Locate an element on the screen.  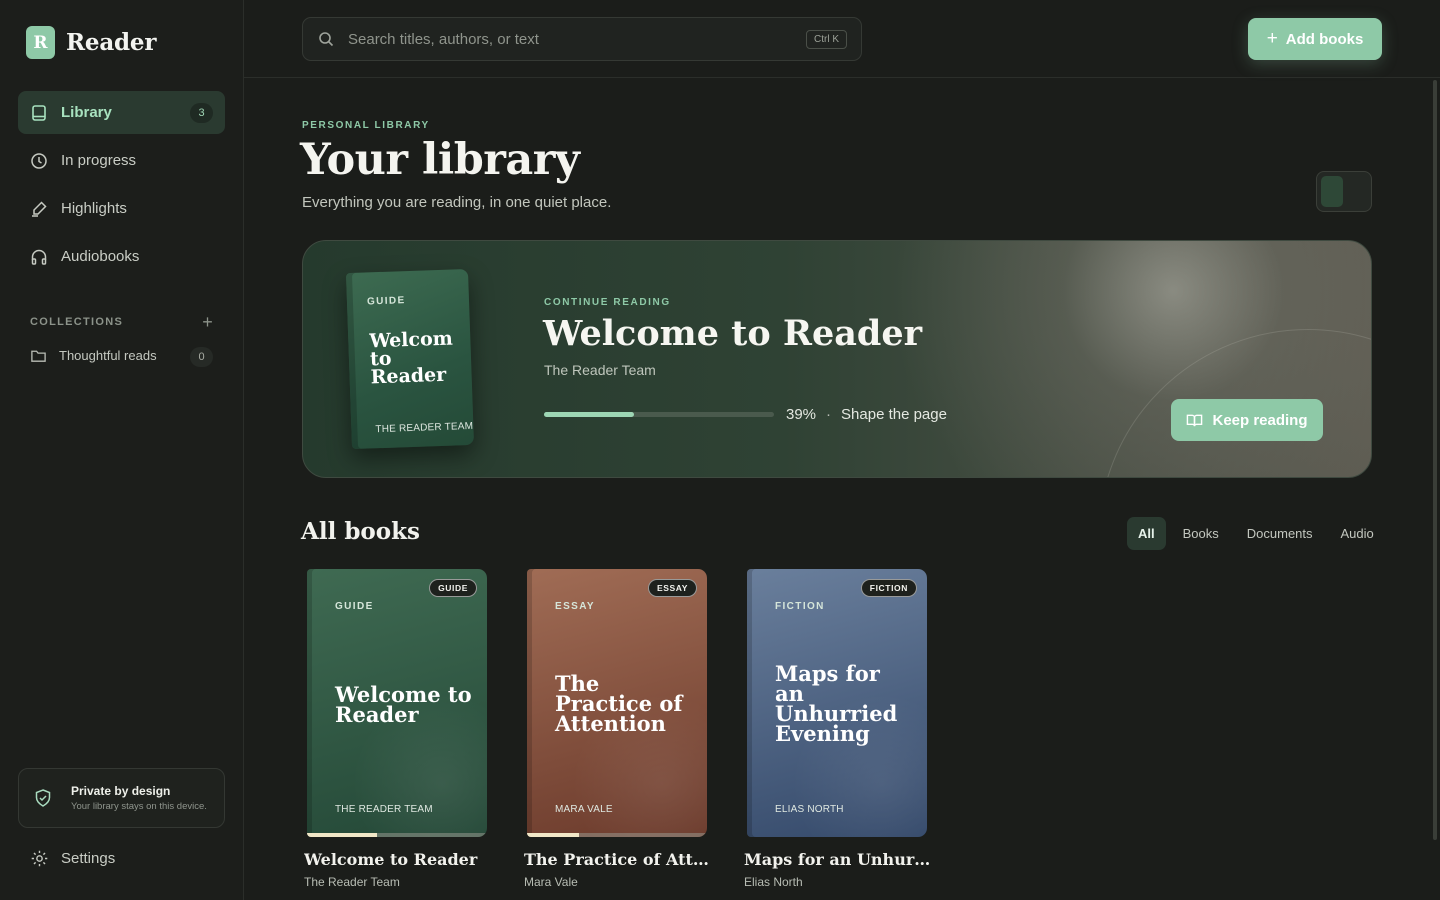
keep-reading-button: Keep reading is located at coordinates (1247, 420).